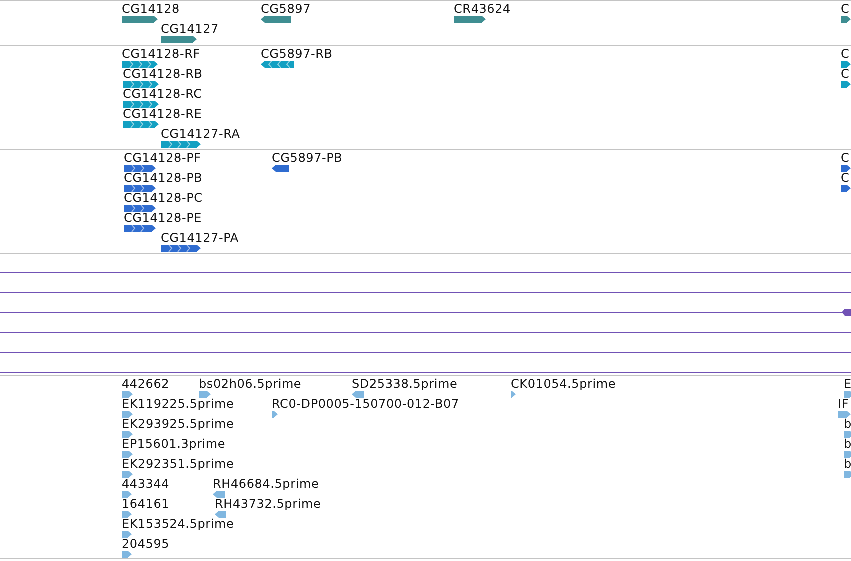  I want to click on feature-label: 204595, so click(146, 544).